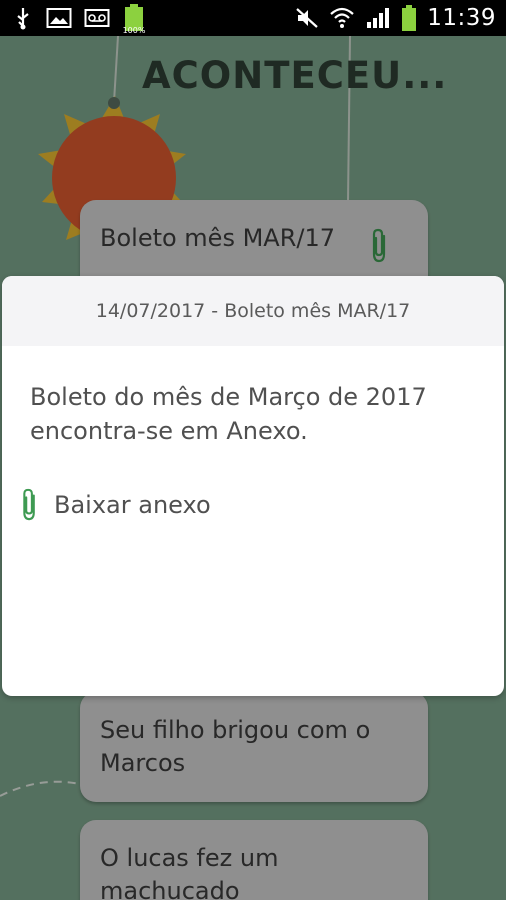 This screenshot has height=900, width=506. What do you see at coordinates (461, 18) in the screenshot?
I see `clock: 11:39` at bounding box center [461, 18].